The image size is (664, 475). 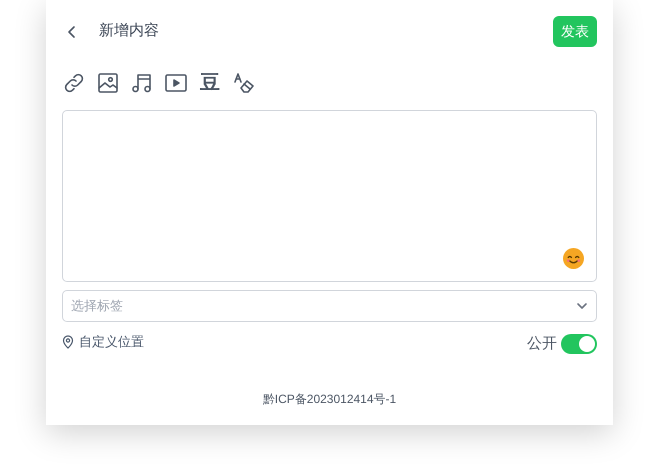 What do you see at coordinates (68, 342) in the screenshot?
I see `location-pin-icon` at bounding box center [68, 342].